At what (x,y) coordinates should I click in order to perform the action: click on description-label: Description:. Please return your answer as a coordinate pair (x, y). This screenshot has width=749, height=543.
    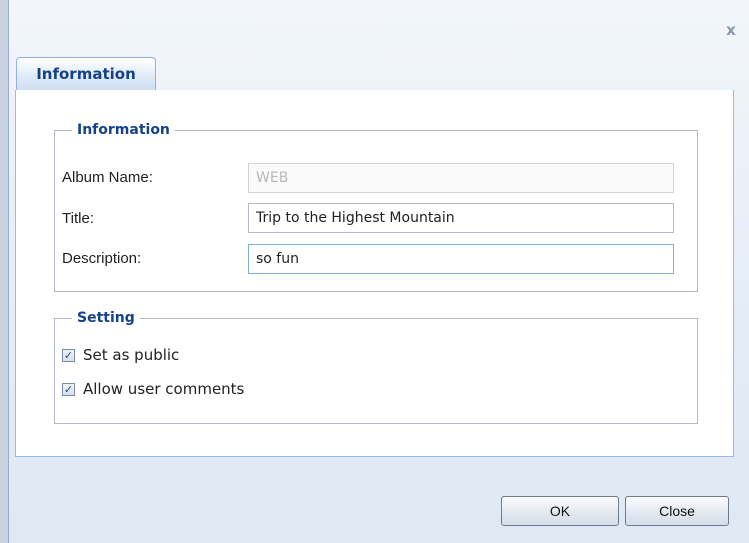
    Looking at the image, I should click on (102, 258).